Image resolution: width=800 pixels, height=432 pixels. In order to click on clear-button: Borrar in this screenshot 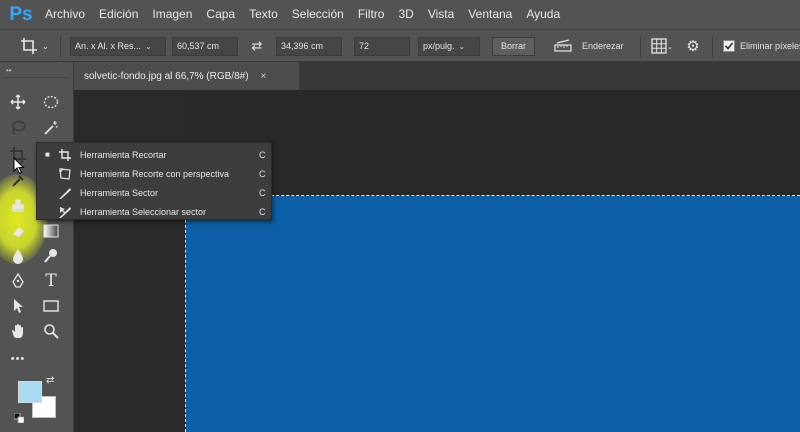, I will do `click(514, 46)`.